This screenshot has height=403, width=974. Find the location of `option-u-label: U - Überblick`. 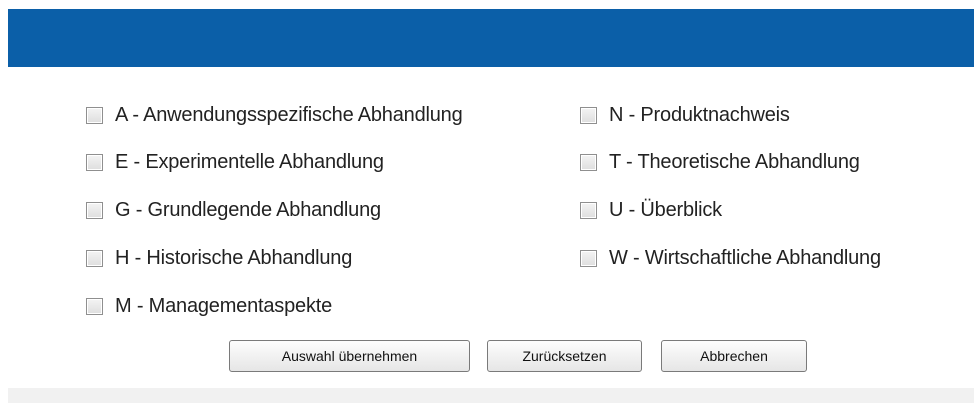

option-u-label: U - Überblick is located at coordinates (665, 209).